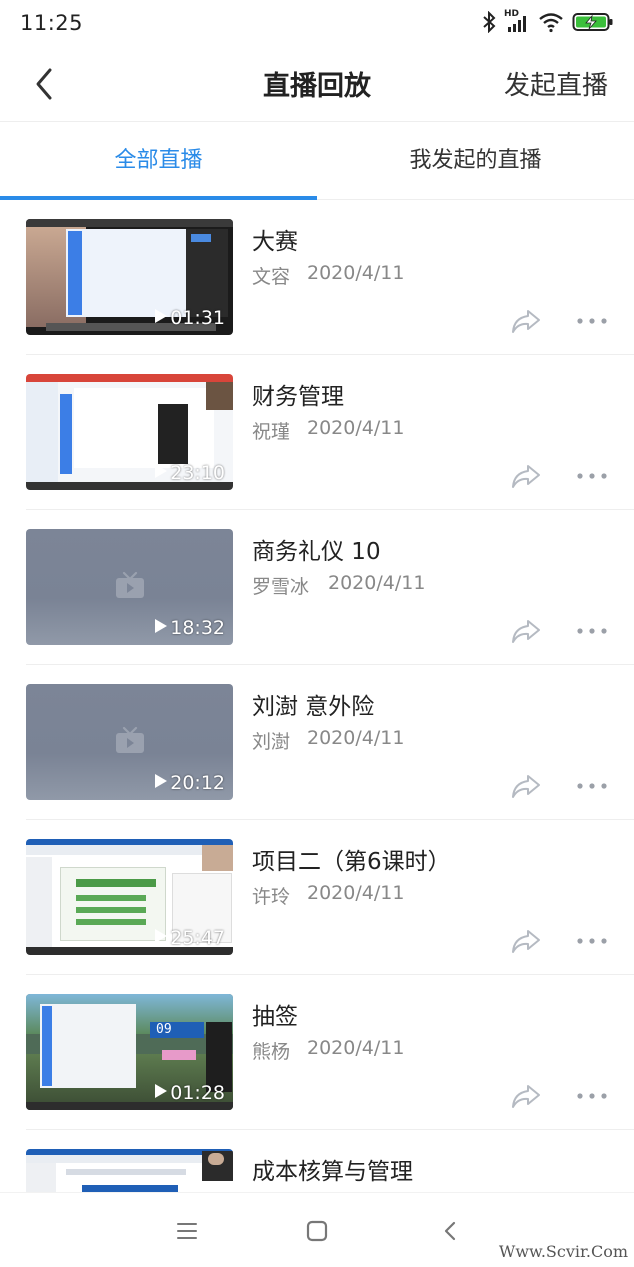 The image size is (634, 1267). Describe the element at coordinates (332, 1172) in the screenshot. I see `item-title: 成本核算与管理` at that location.